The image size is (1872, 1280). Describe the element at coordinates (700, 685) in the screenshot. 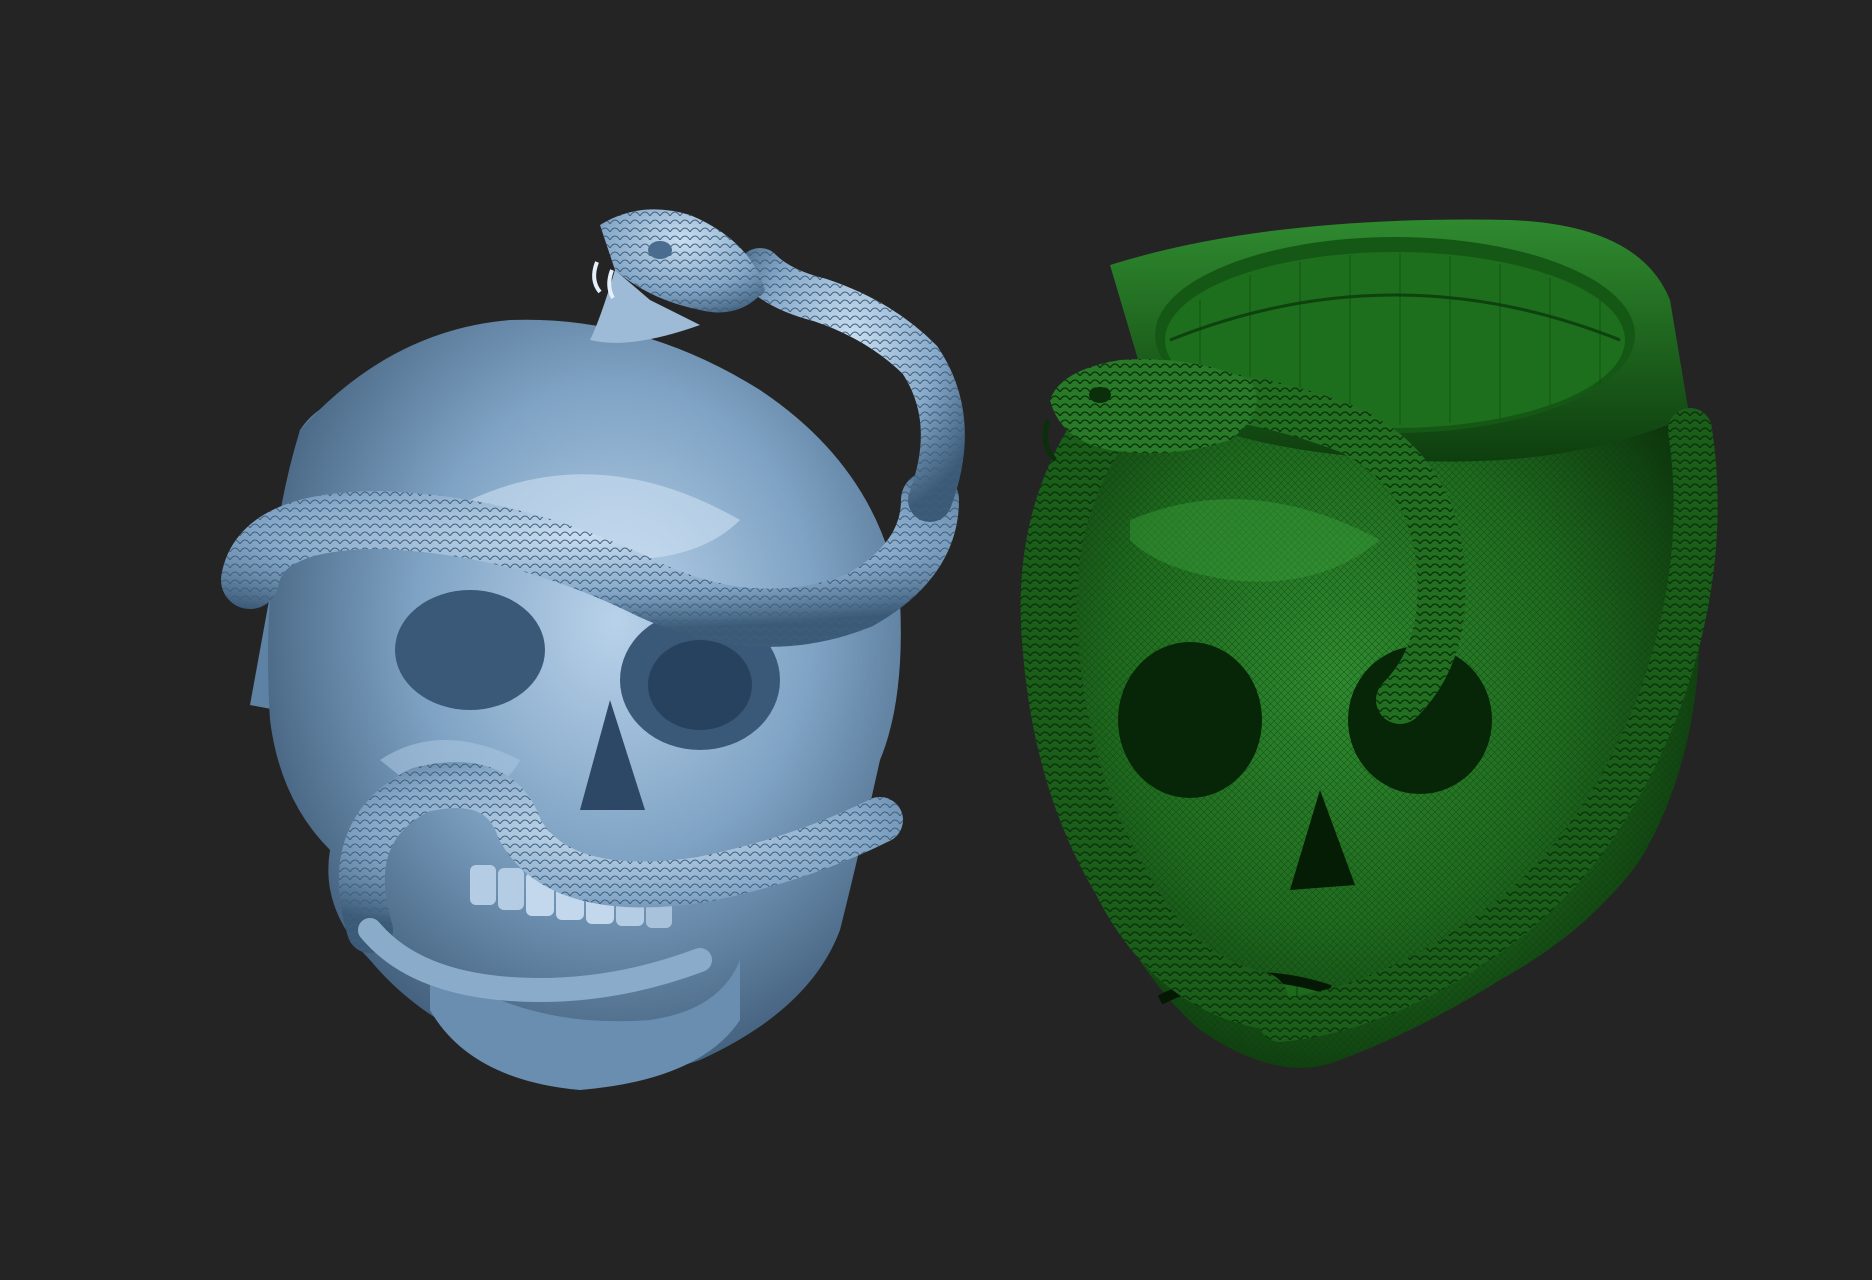

I see `eye-socket-right-inner` at that location.